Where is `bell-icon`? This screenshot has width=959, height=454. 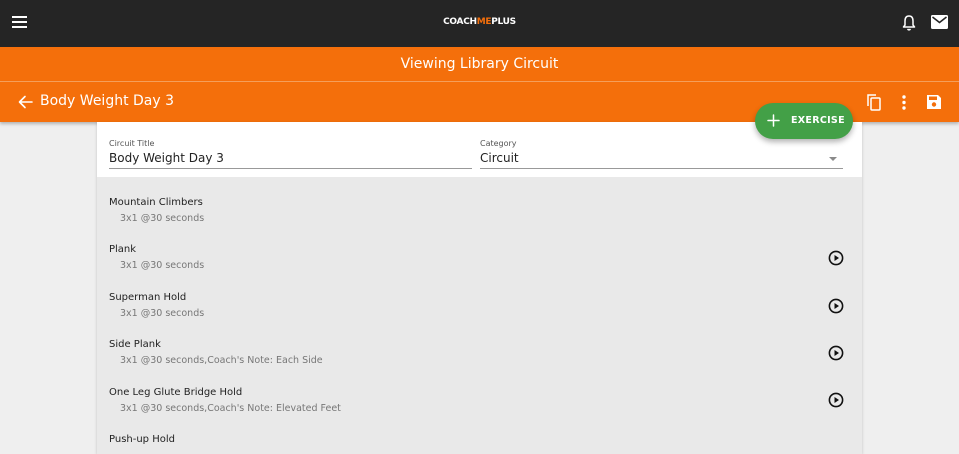
bell-icon is located at coordinates (909, 23).